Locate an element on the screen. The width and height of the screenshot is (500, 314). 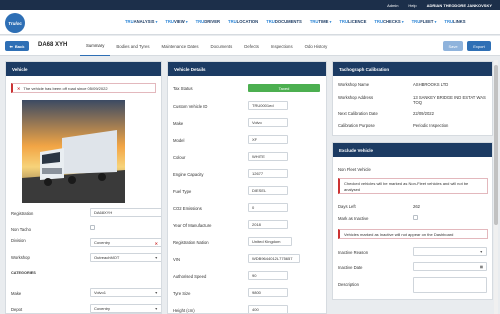
mark-inactive-label: Mark as Inactive is located at coordinates (353, 218).